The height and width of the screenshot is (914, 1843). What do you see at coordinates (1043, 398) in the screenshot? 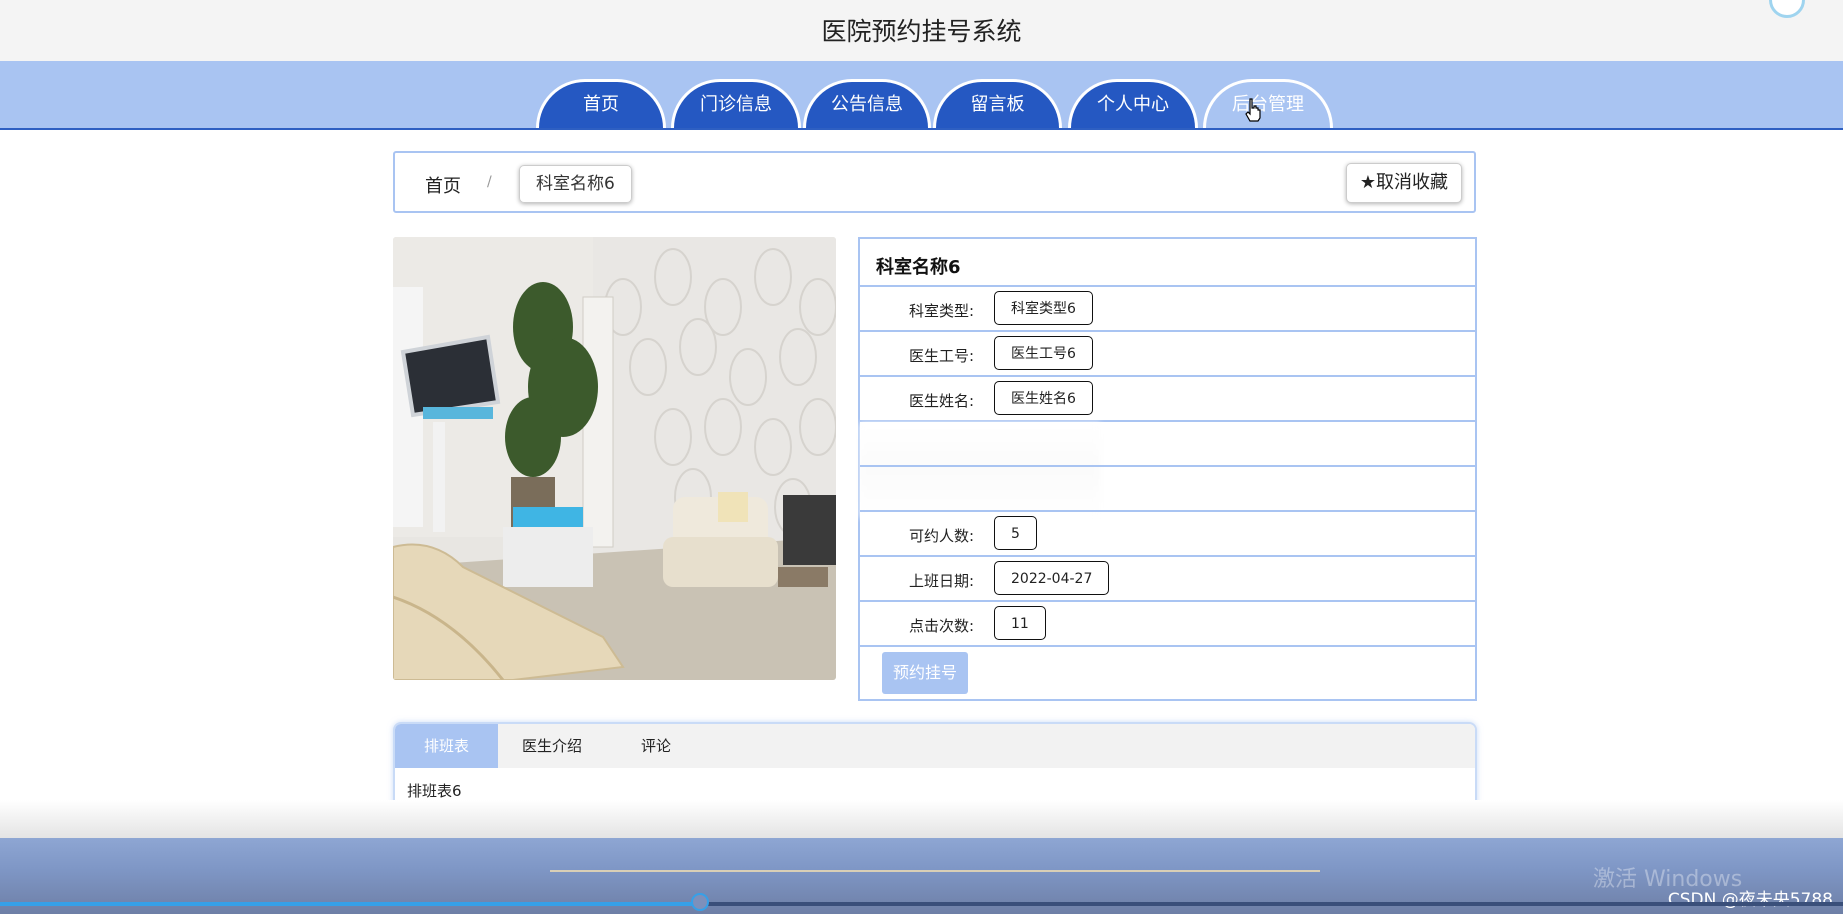
I see `field-value-doctor-name: 医生姓名6` at bounding box center [1043, 398].